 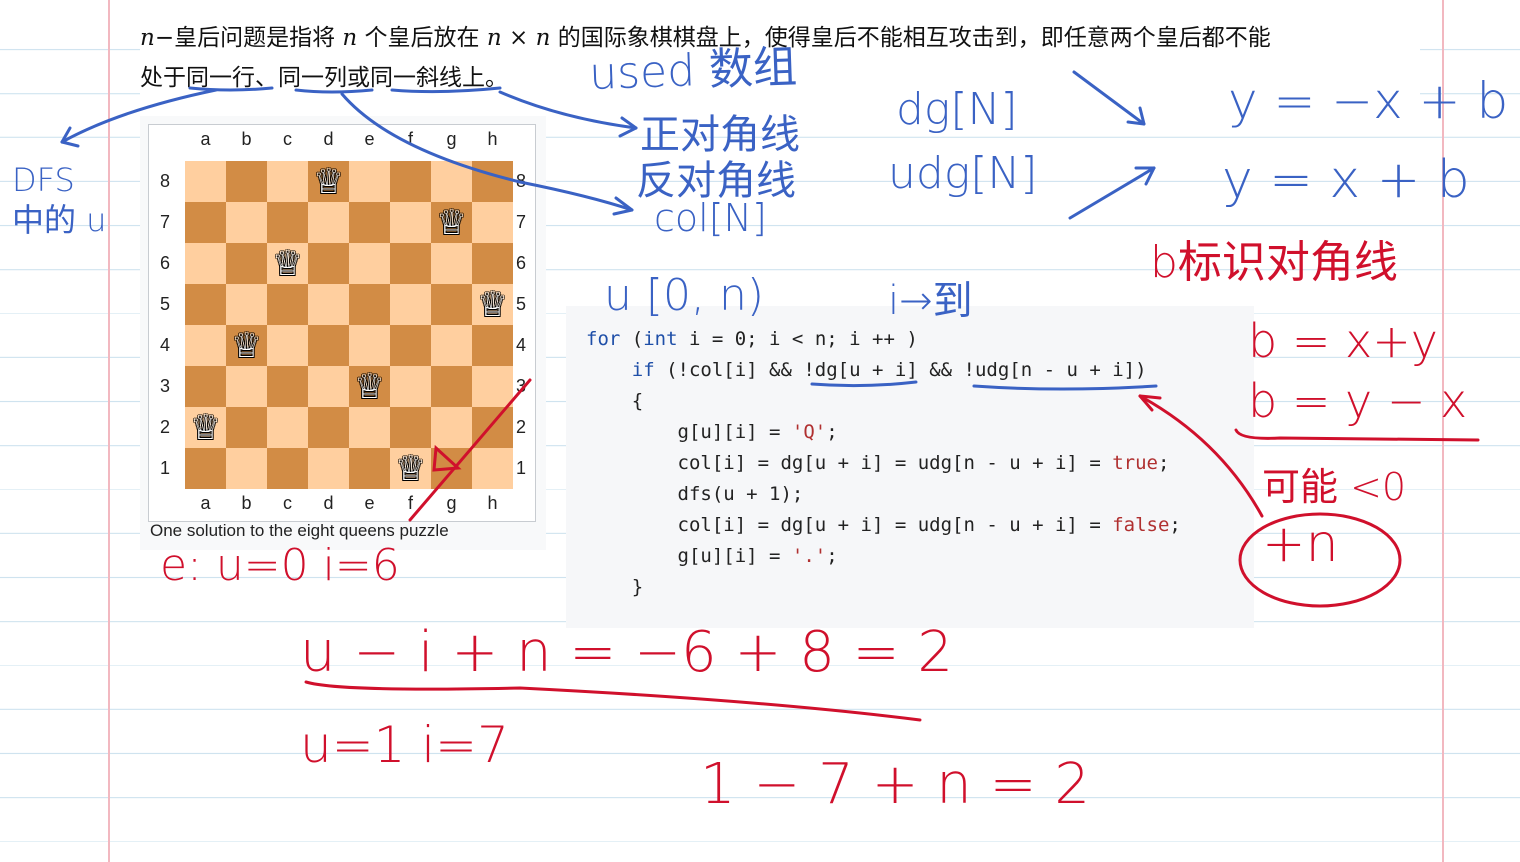 What do you see at coordinates (451, 427) in the screenshot?
I see `square-g2` at bounding box center [451, 427].